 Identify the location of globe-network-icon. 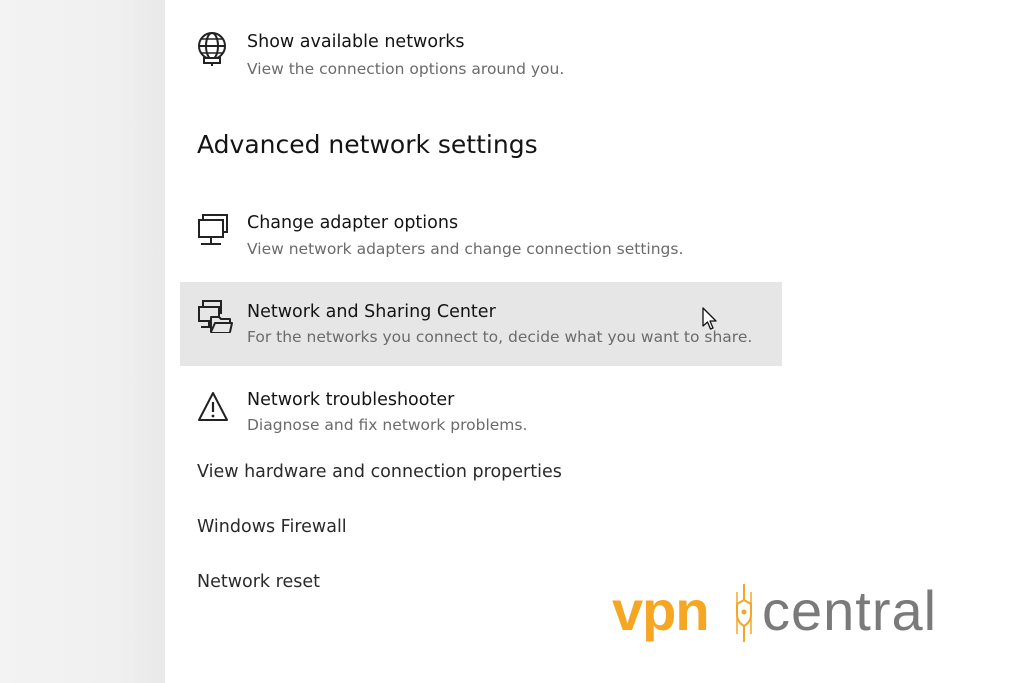
(213, 43).